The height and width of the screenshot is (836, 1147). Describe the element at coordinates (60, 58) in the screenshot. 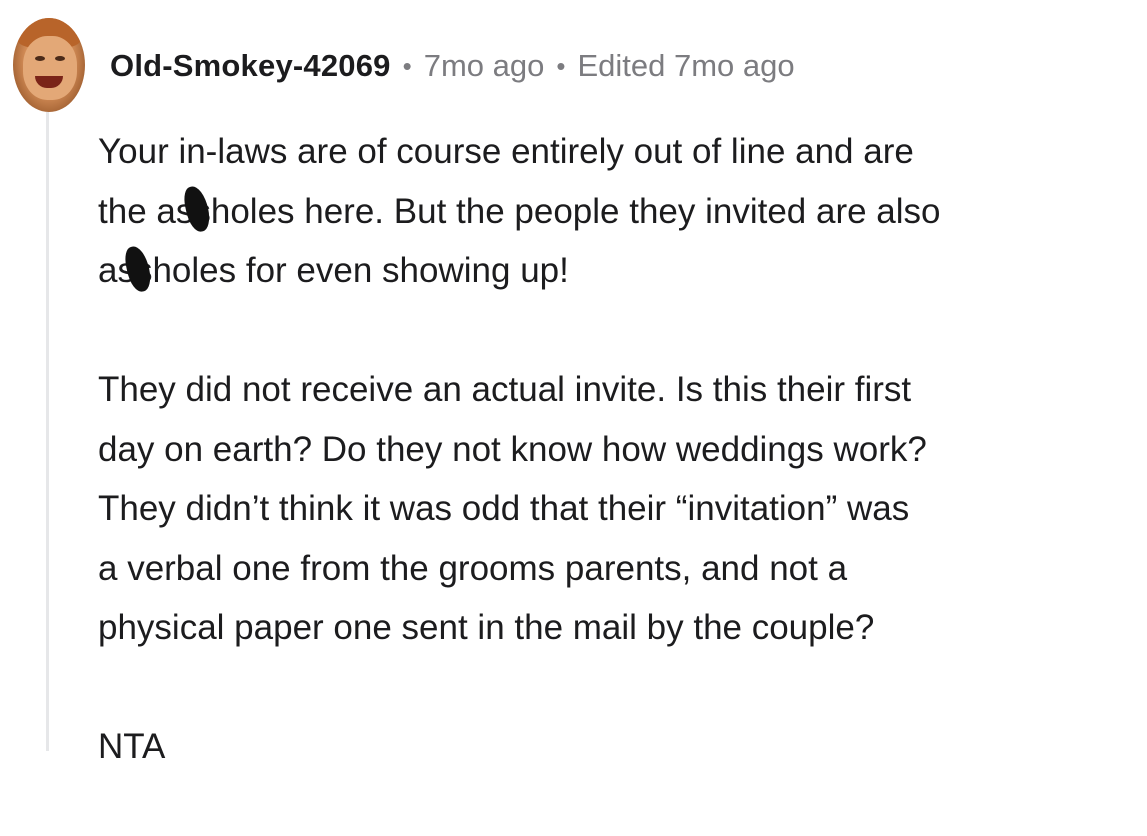

I see `avatar-eye-right` at that location.